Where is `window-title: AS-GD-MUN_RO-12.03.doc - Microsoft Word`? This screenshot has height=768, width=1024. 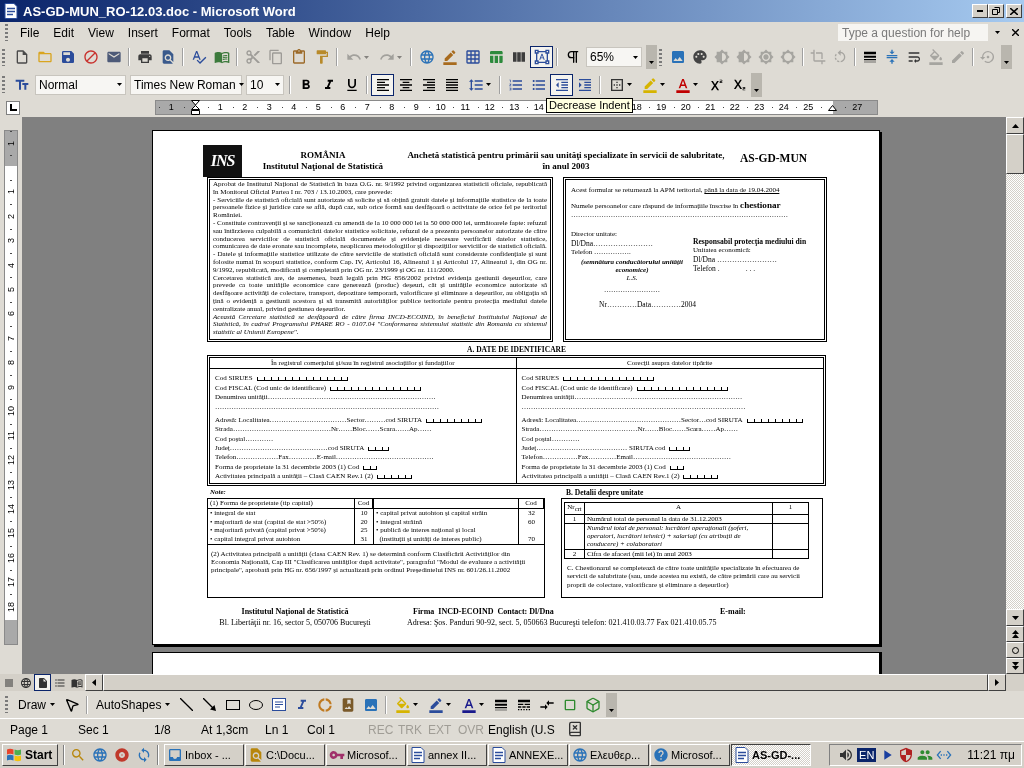
window-title: AS-GD-MUN_RO-12.03.doc - Microsoft Word is located at coordinates (160, 11).